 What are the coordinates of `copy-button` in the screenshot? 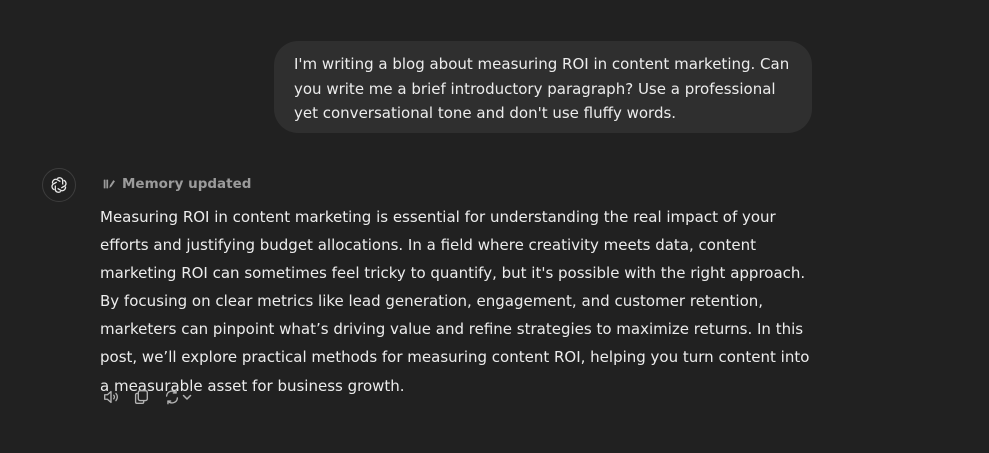 It's located at (141, 397).